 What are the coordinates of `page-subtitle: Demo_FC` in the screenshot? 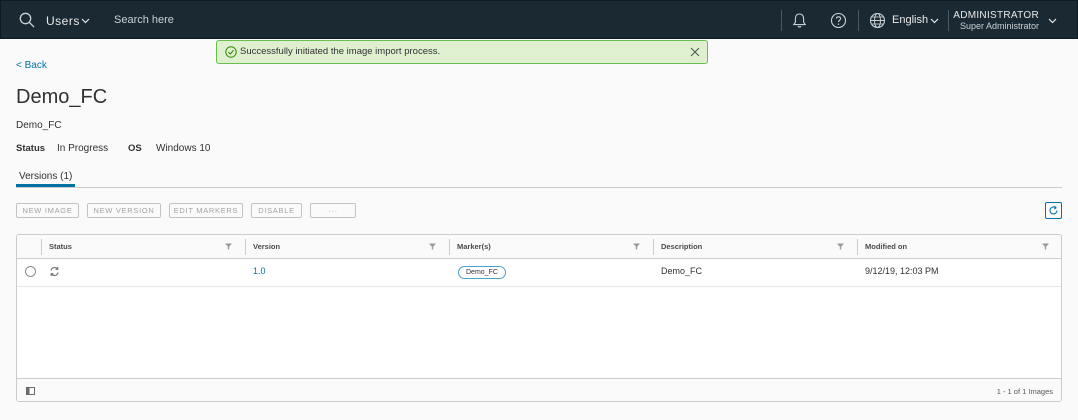 It's located at (39, 125).